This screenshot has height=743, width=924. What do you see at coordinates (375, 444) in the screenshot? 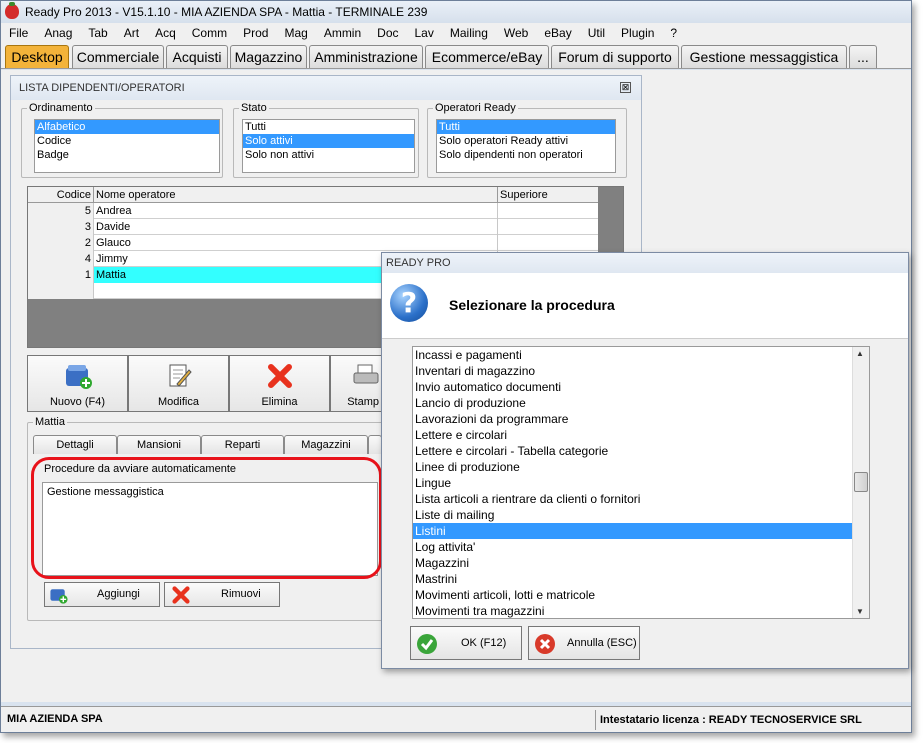
I see `tab-more-inner` at bounding box center [375, 444].